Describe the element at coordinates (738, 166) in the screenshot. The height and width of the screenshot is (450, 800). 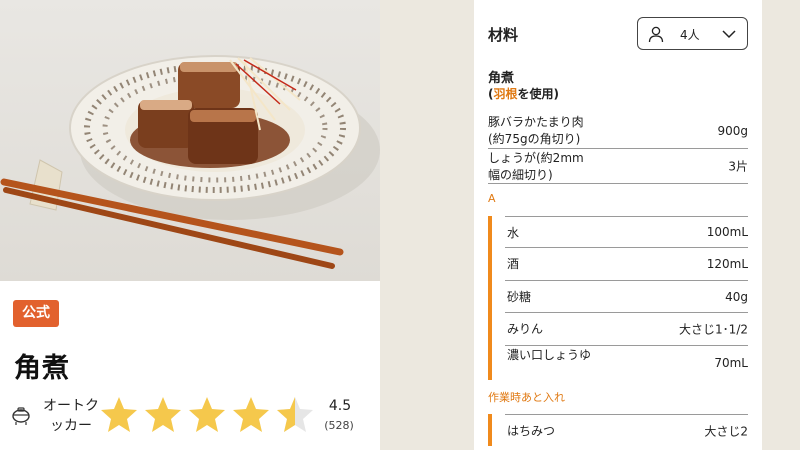
I see `ingredient-qty: 3片` at that location.